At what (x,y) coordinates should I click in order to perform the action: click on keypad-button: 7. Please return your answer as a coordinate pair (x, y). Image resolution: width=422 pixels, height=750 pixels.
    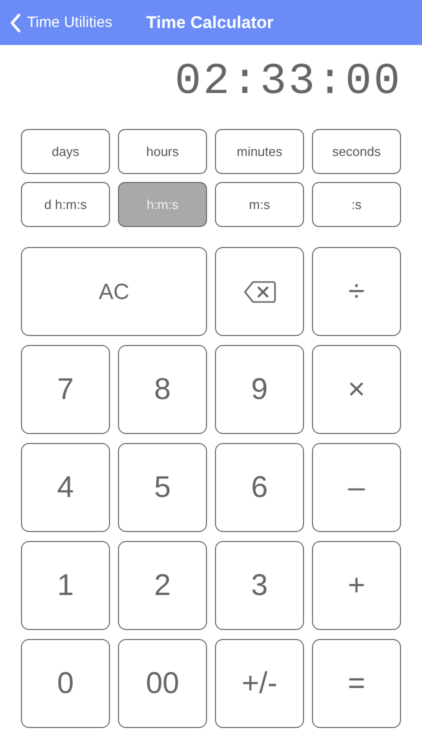
    Looking at the image, I should click on (65, 389).